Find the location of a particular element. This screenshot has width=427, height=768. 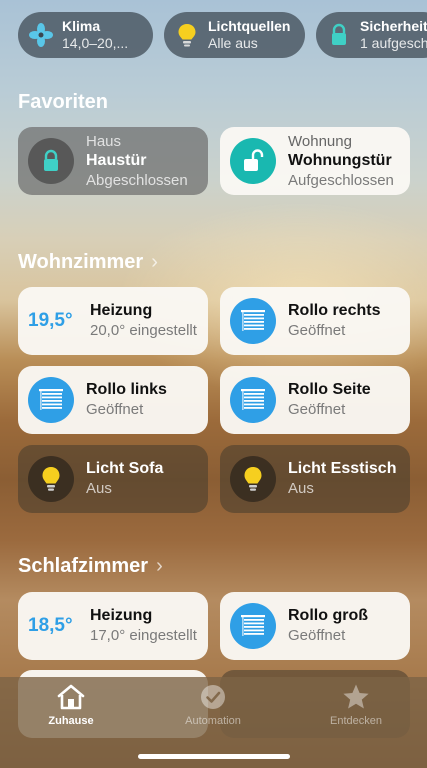

section-title-label: Schlafzimmer is located at coordinates (83, 566).